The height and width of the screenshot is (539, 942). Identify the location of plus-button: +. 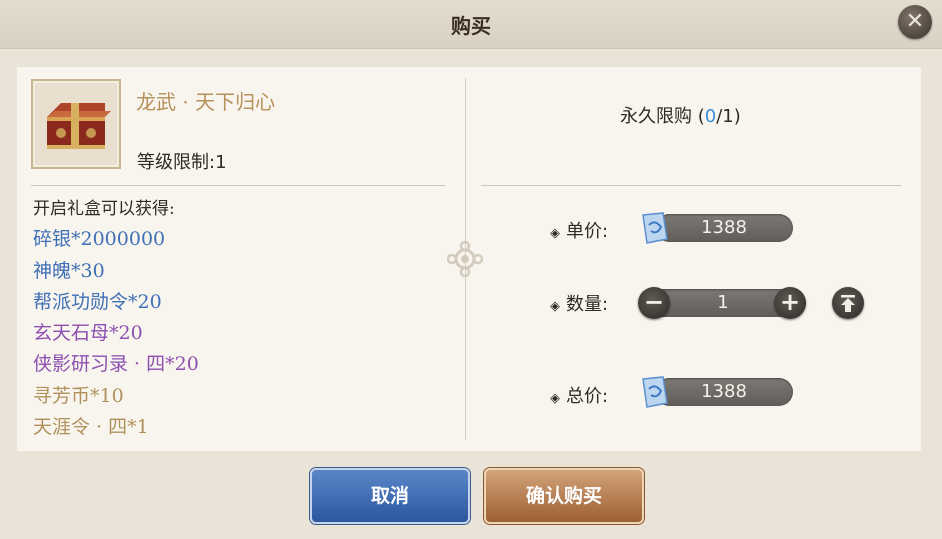
(790, 303).